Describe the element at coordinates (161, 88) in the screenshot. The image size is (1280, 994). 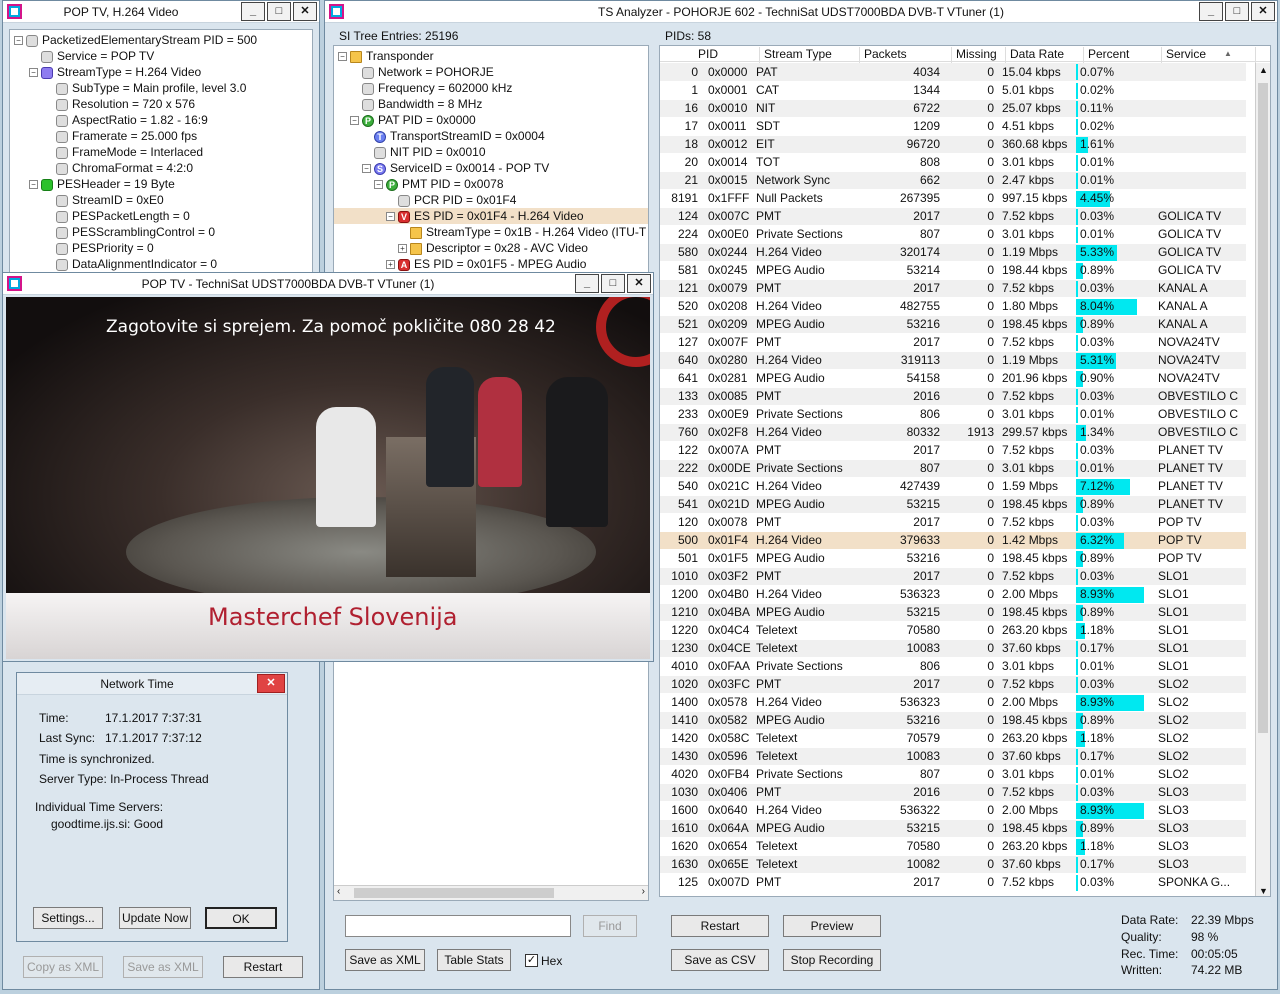
I see `tree-node: SubType = Main profile, level 3.0` at that location.